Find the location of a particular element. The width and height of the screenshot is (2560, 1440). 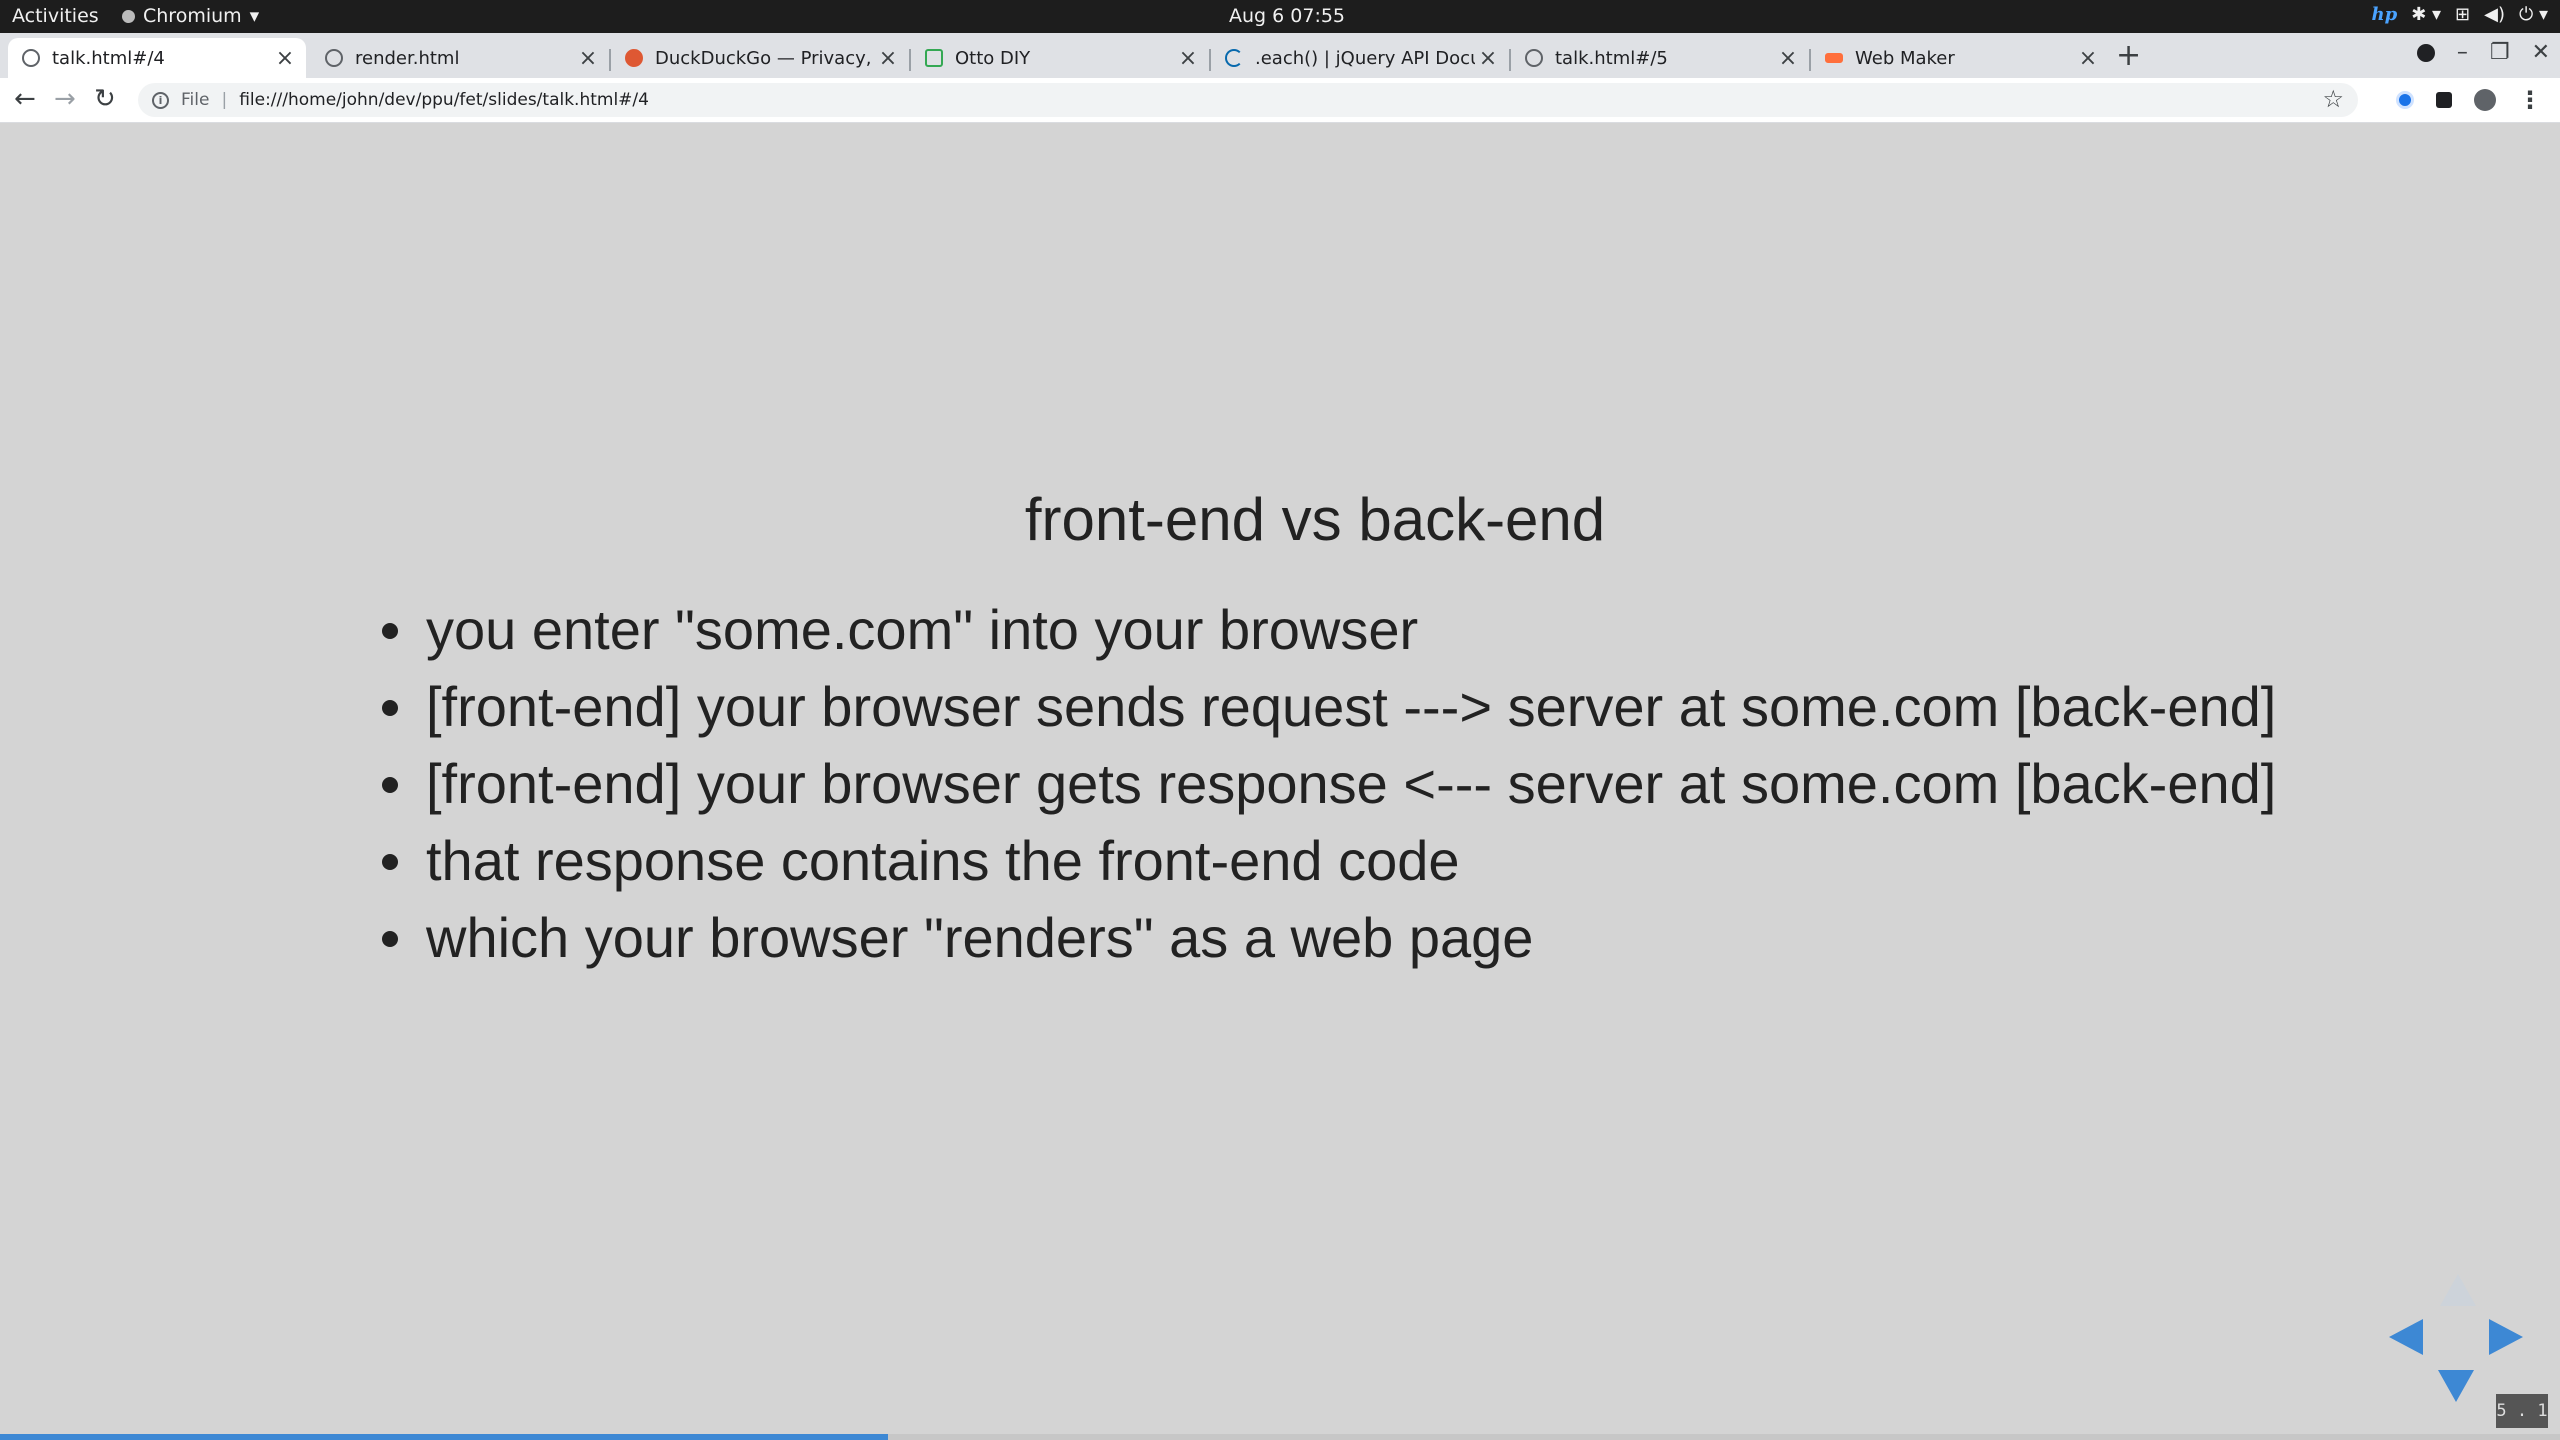

chevron-down-icon: ▾ is located at coordinates (254, 16).